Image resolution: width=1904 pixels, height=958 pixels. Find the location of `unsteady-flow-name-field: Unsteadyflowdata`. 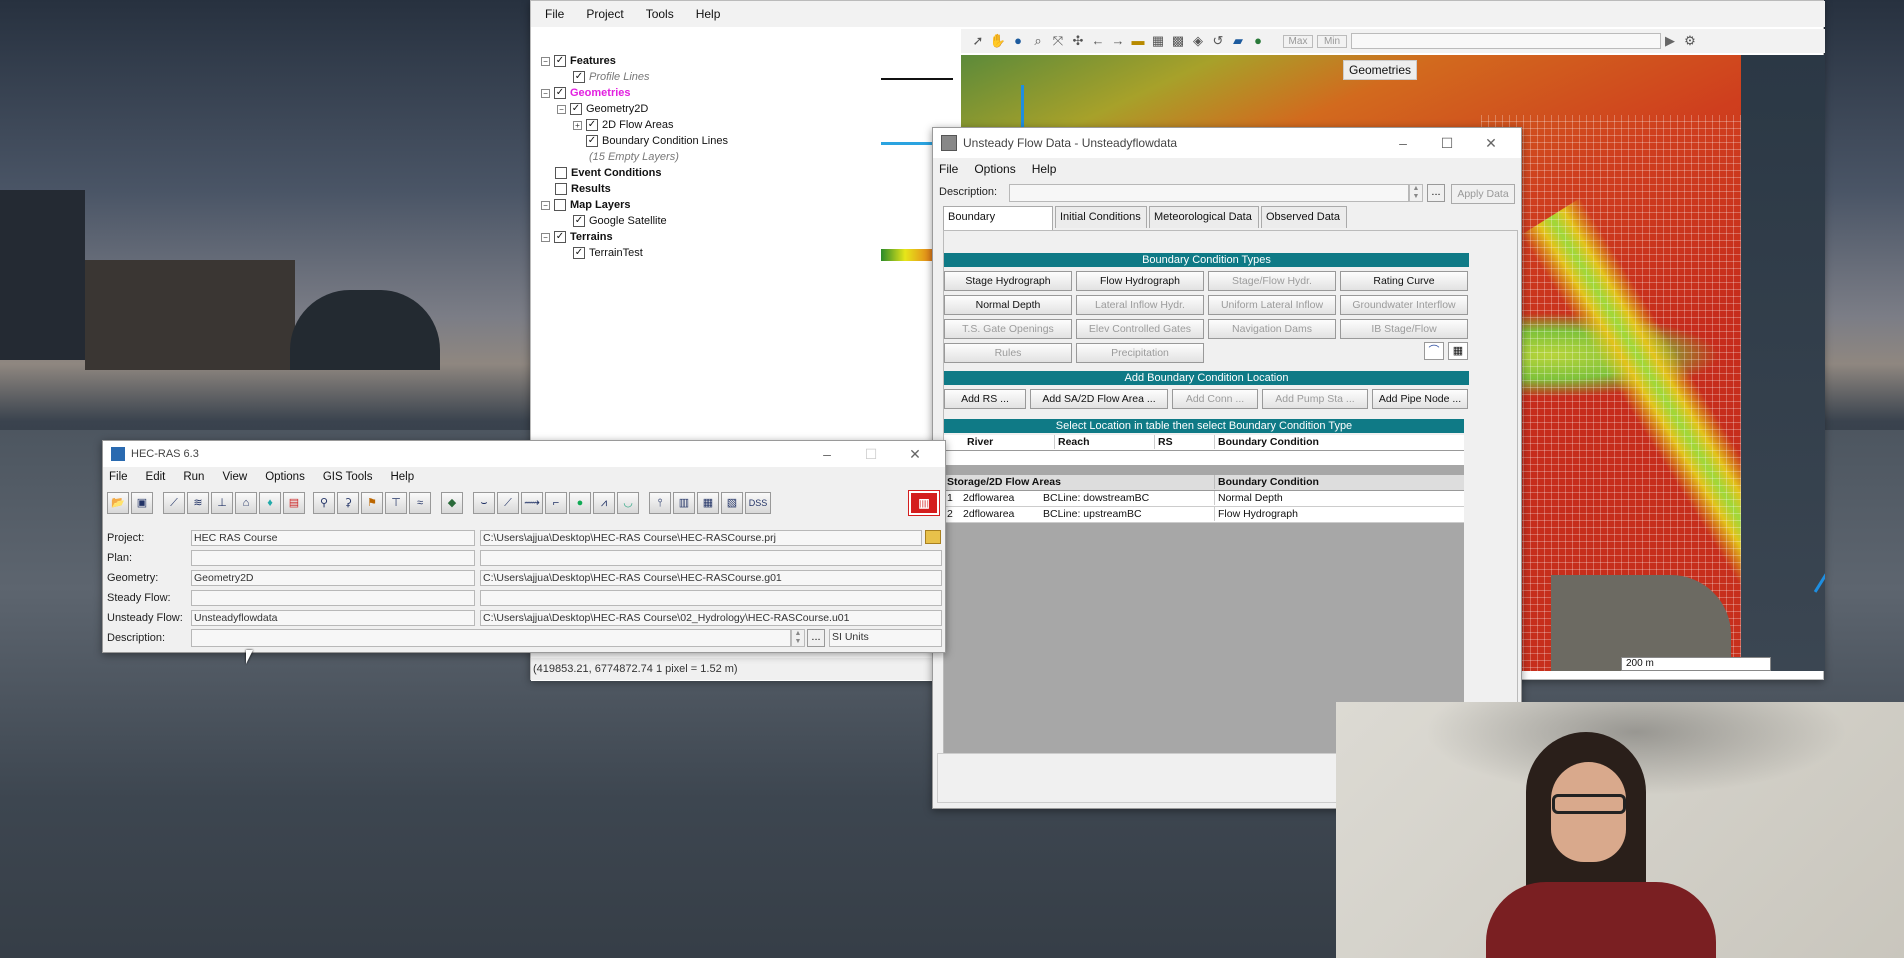

unsteady-flow-name-field: Unsteadyflowdata is located at coordinates (333, 618).